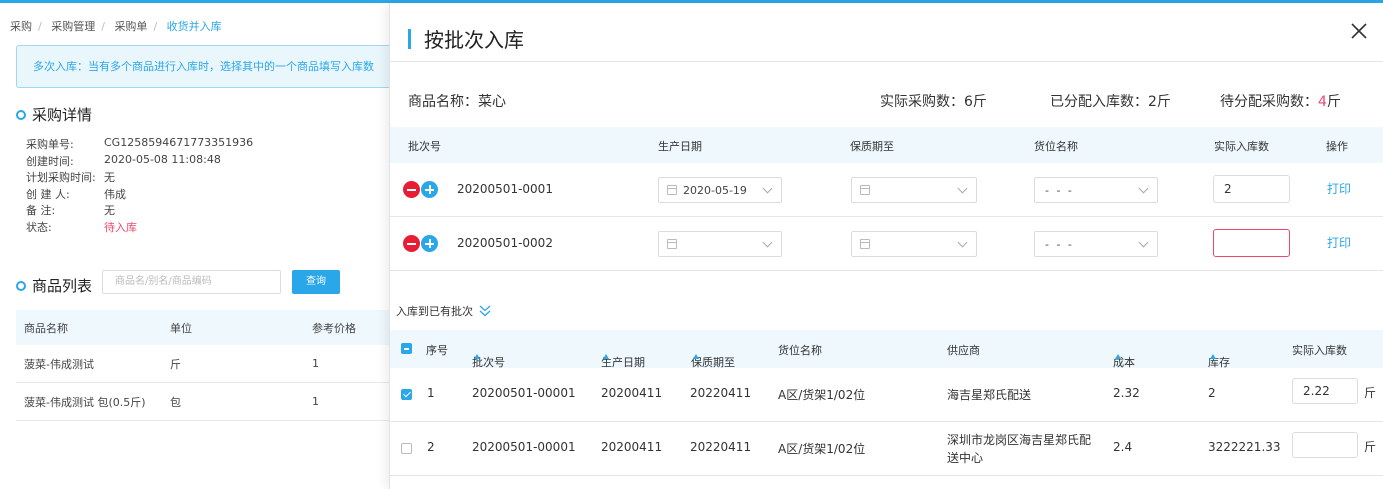 The height and width of the screenshot is (489, 1383). I want to click on select-all-checkbox, so click(406, 348).